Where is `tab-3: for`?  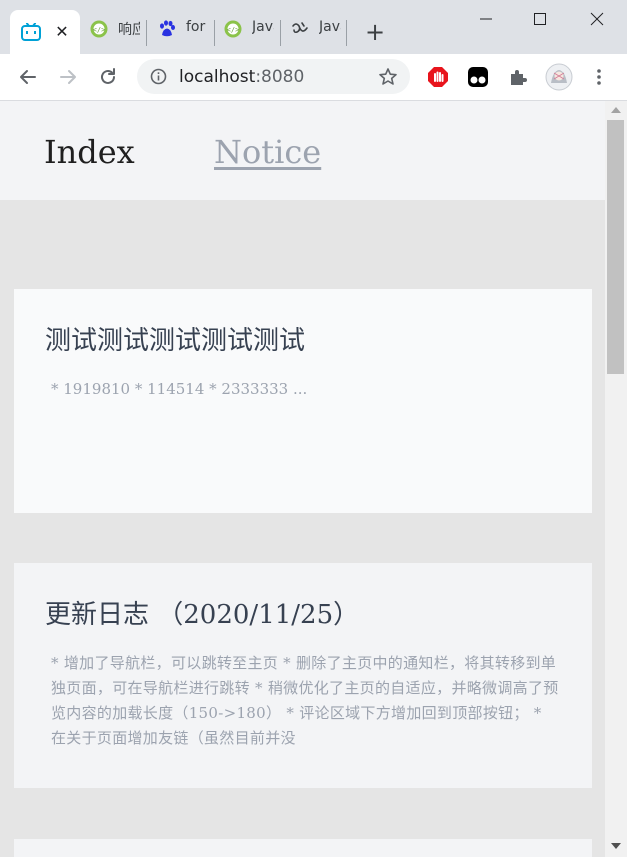
tab-3: for is located at coordinates (183, 29).